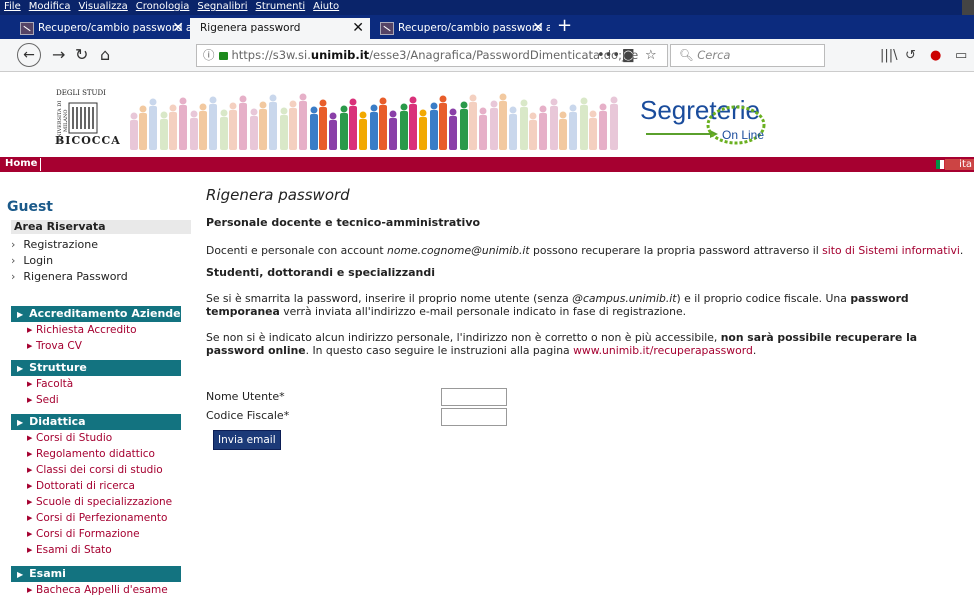 The height and width of the screenshot is (607, 974). I want to click on sidebar-item-formazione: ▶ Corsi di Formazione, so click(83, 534).